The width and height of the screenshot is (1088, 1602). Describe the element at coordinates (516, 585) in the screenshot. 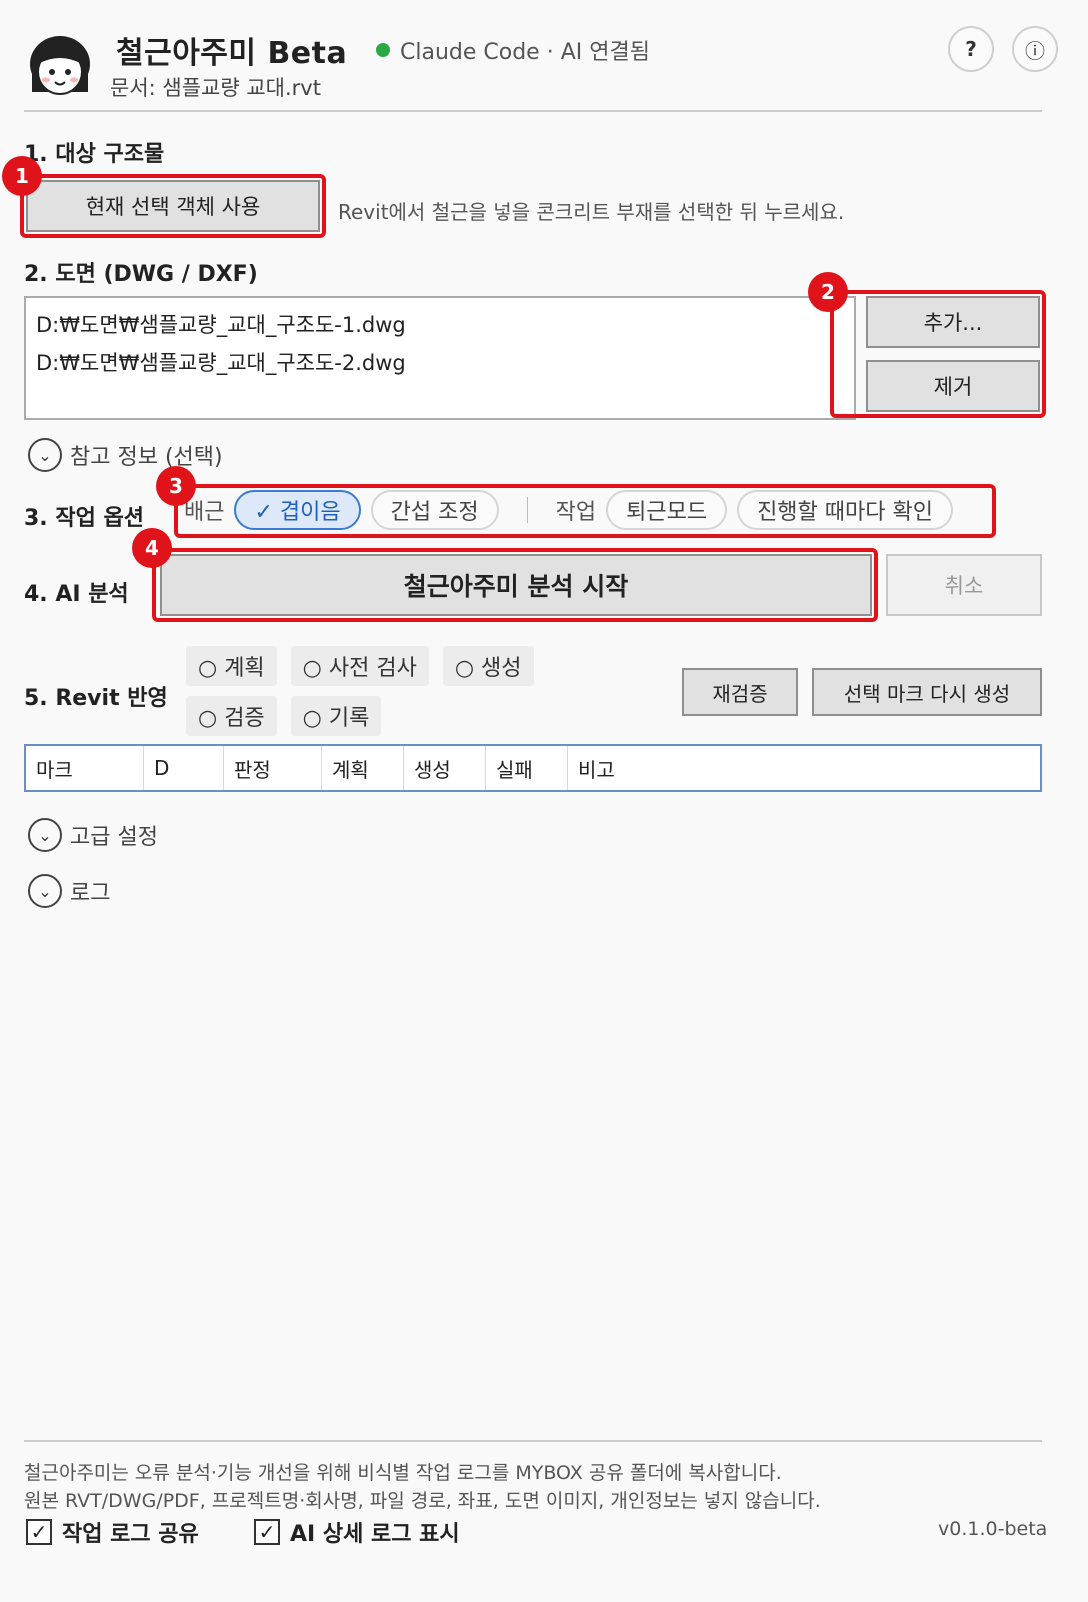

I see `start-analysis-button: 철근아주미 분석 시작` at that location.